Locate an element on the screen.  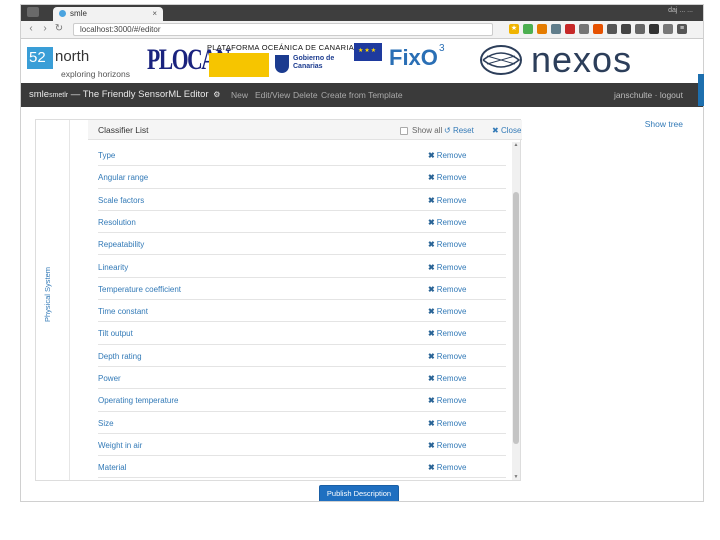
back-icon: ‹ is located at coordinates (31, 28).